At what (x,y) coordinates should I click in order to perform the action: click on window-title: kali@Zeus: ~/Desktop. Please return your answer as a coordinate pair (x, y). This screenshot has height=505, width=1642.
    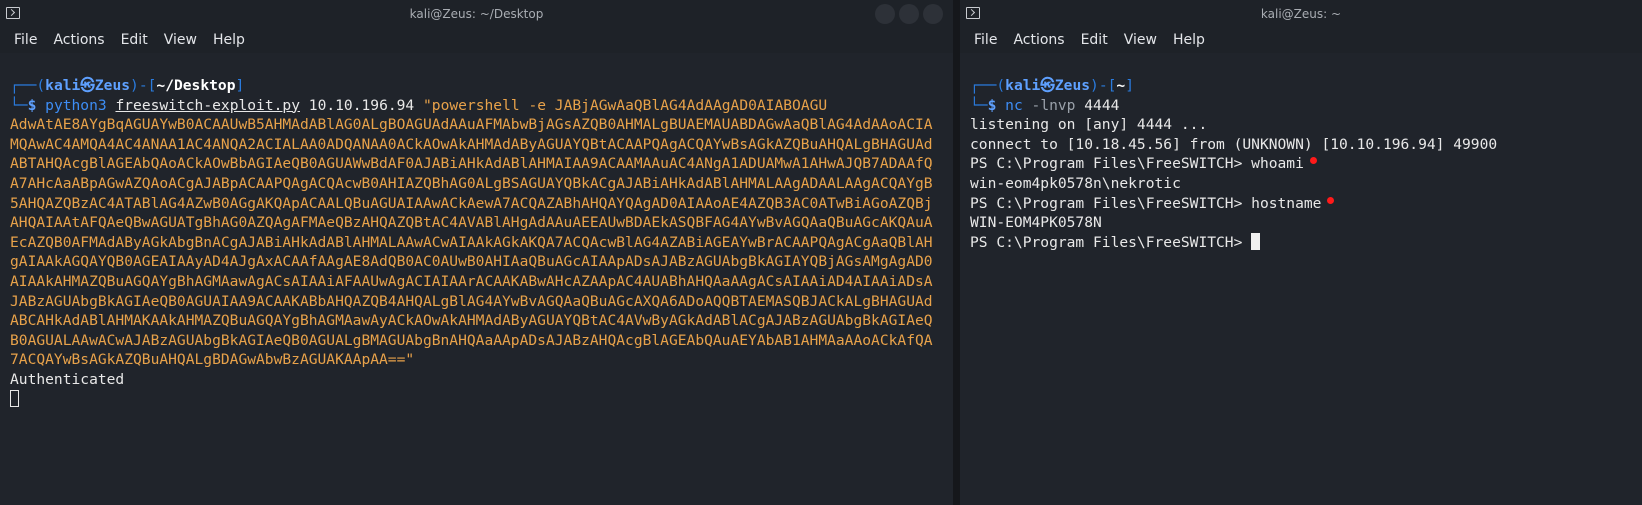
    Looking at the image, I should click on (476, 13).